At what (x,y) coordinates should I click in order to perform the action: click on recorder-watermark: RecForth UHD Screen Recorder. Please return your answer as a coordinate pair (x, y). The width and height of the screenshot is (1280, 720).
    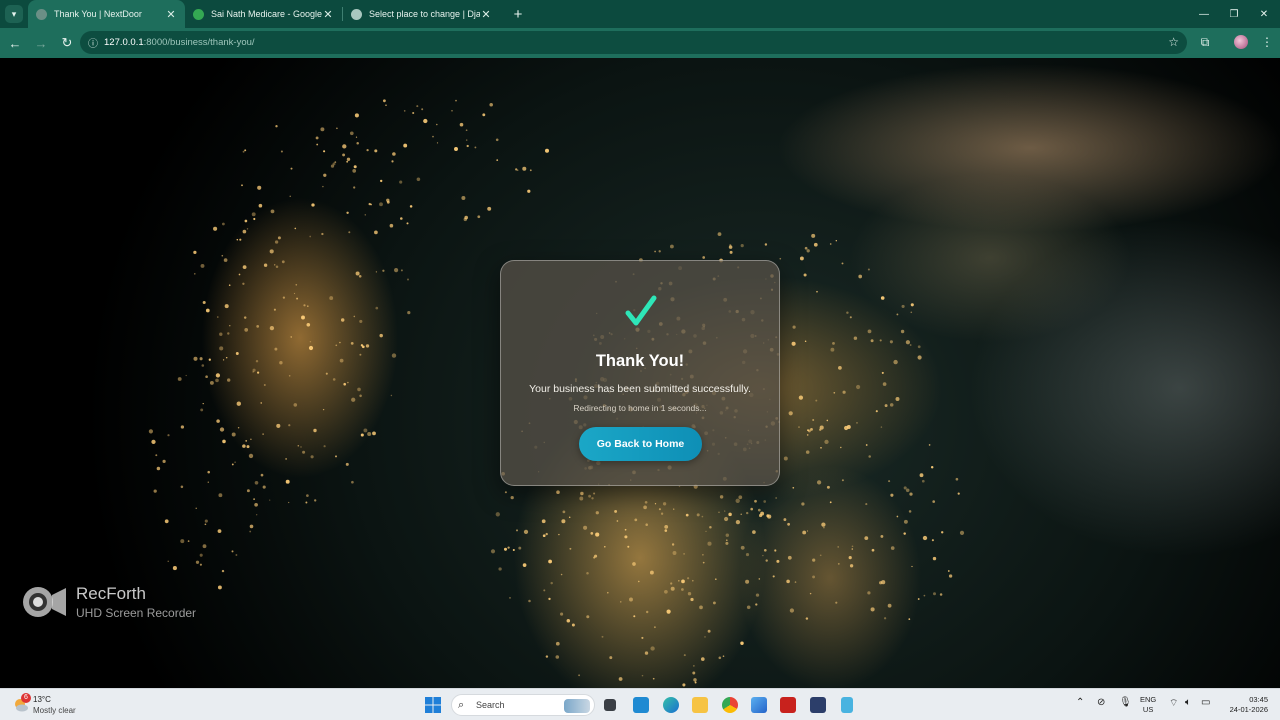
    Looking at the image, I should click on (122, 603).